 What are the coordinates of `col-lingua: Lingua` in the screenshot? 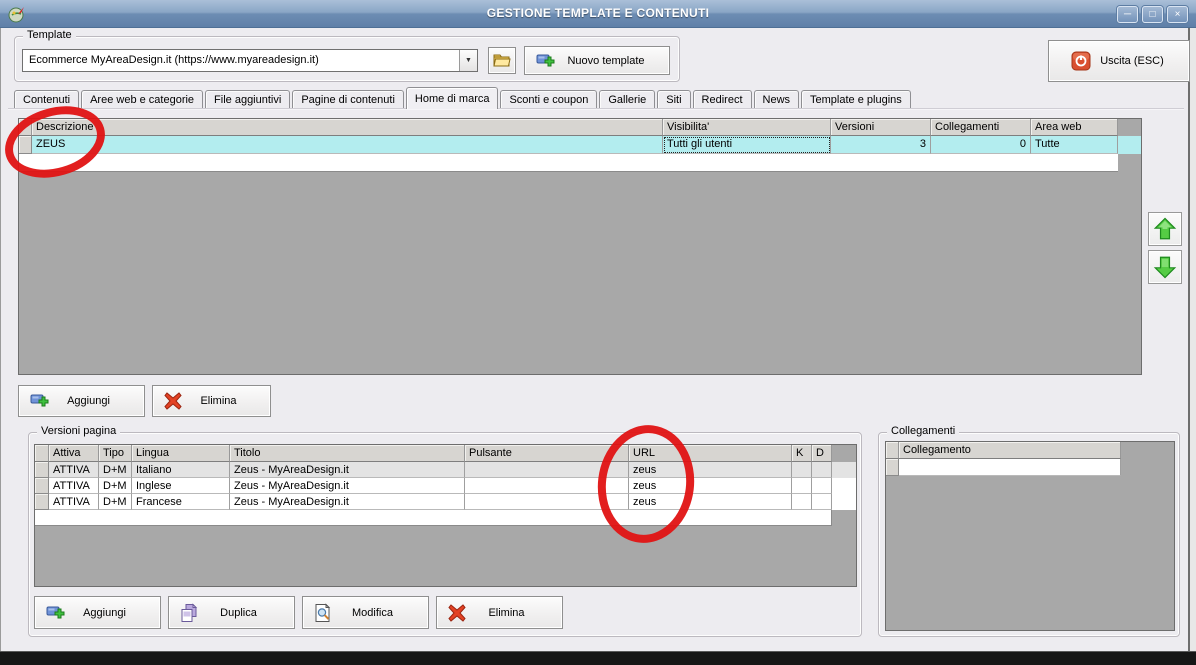 It's located at (181, 453).